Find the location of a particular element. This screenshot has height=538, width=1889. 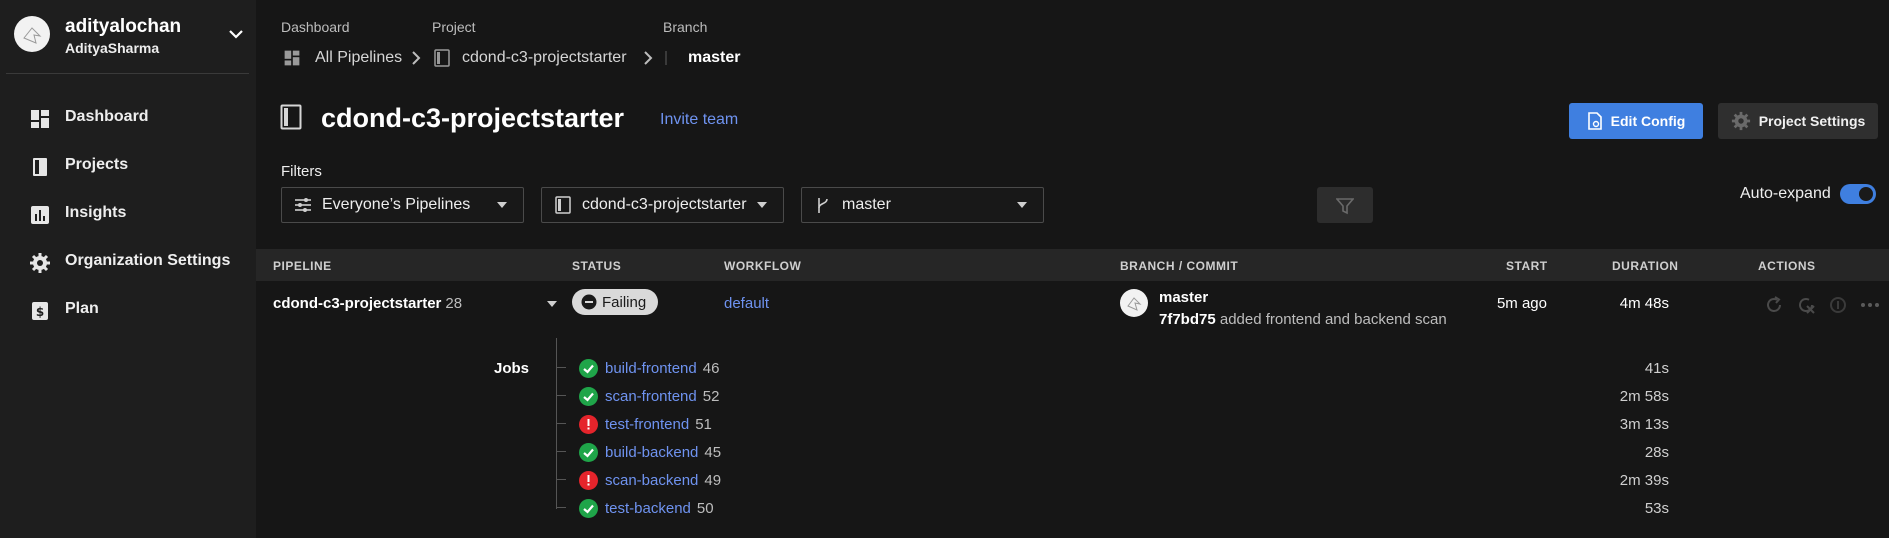

job-row: build-frontend 46 41s is located at coordinates (1221, 368).